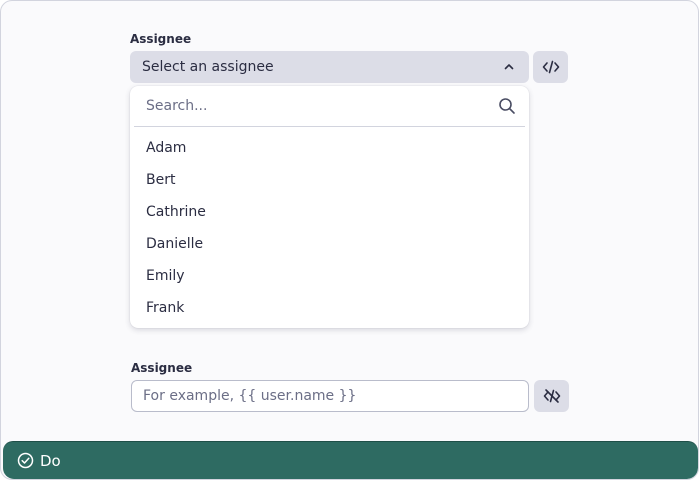 The height and width of the screenshot is (480, 699). I want to click on chevron-up-icon, so click(509, 67).